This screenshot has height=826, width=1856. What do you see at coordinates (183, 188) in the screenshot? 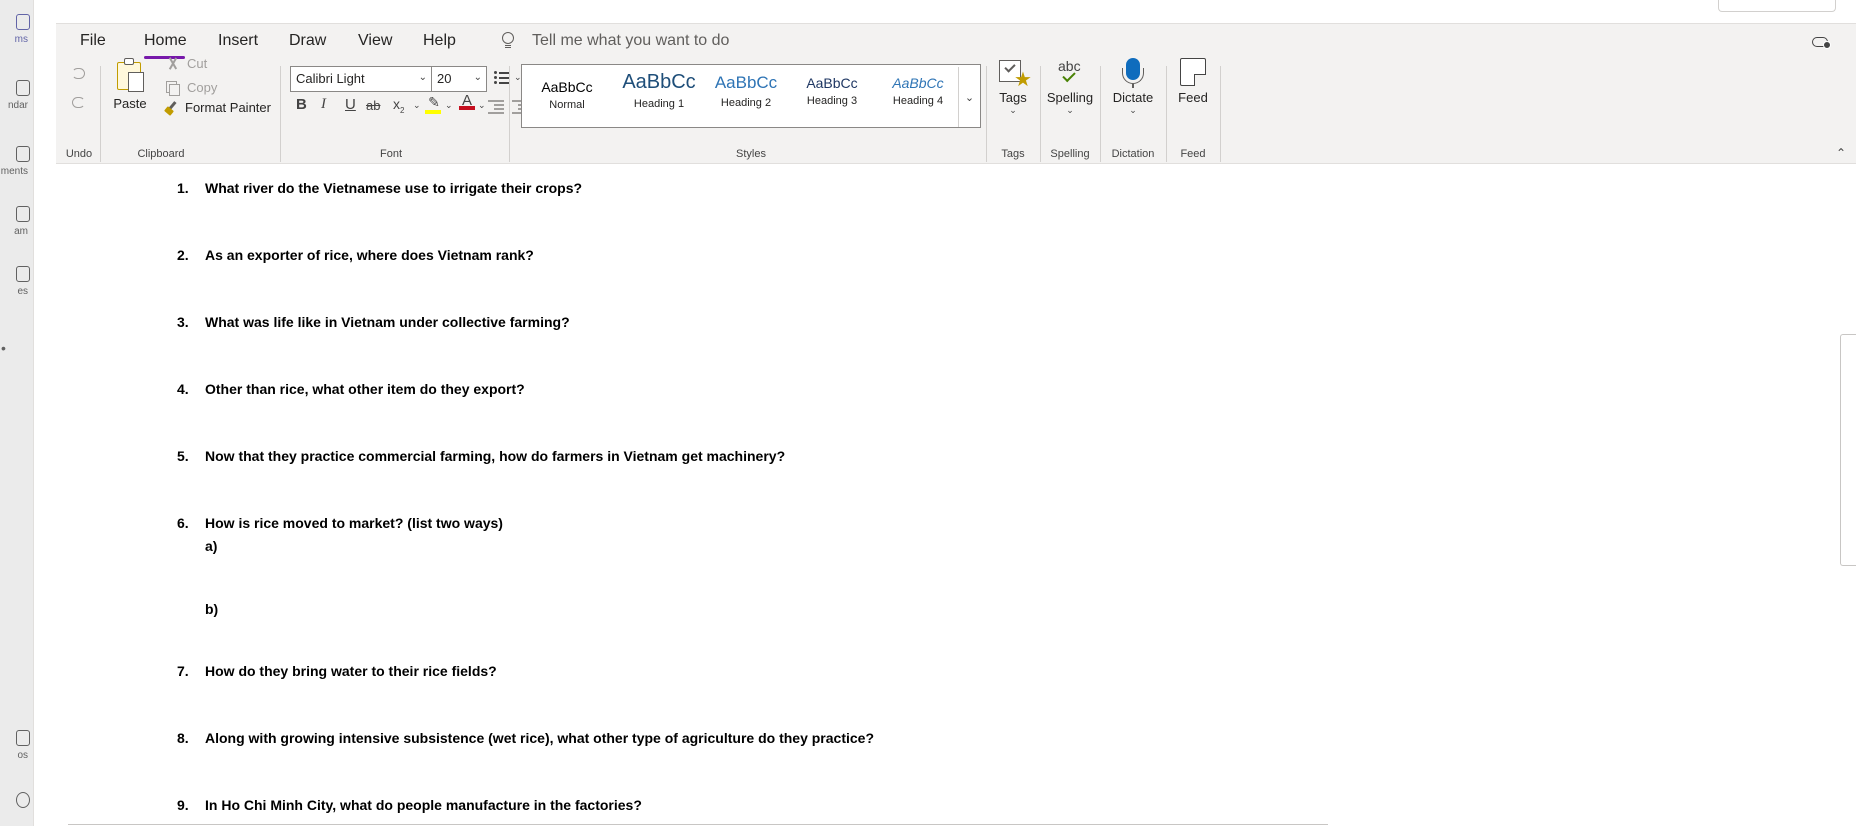
I see `question-number: 1.` at bounding box center [183, 188].